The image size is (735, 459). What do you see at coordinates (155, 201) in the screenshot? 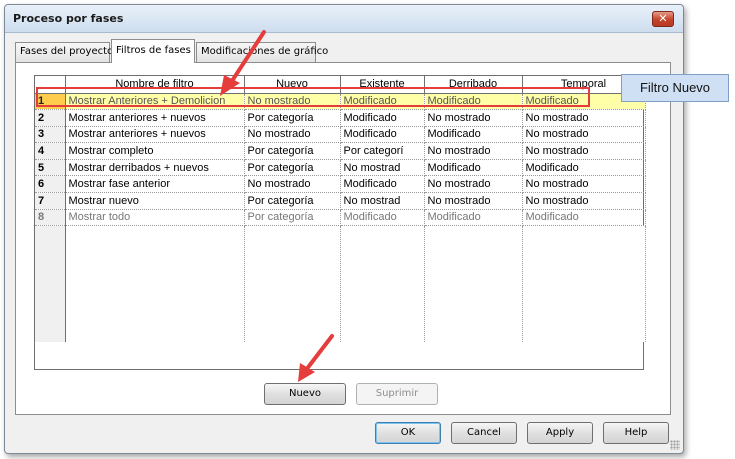
I see `filter-name-cell: Mostrar nuevo` at bounding box center [155, 201].